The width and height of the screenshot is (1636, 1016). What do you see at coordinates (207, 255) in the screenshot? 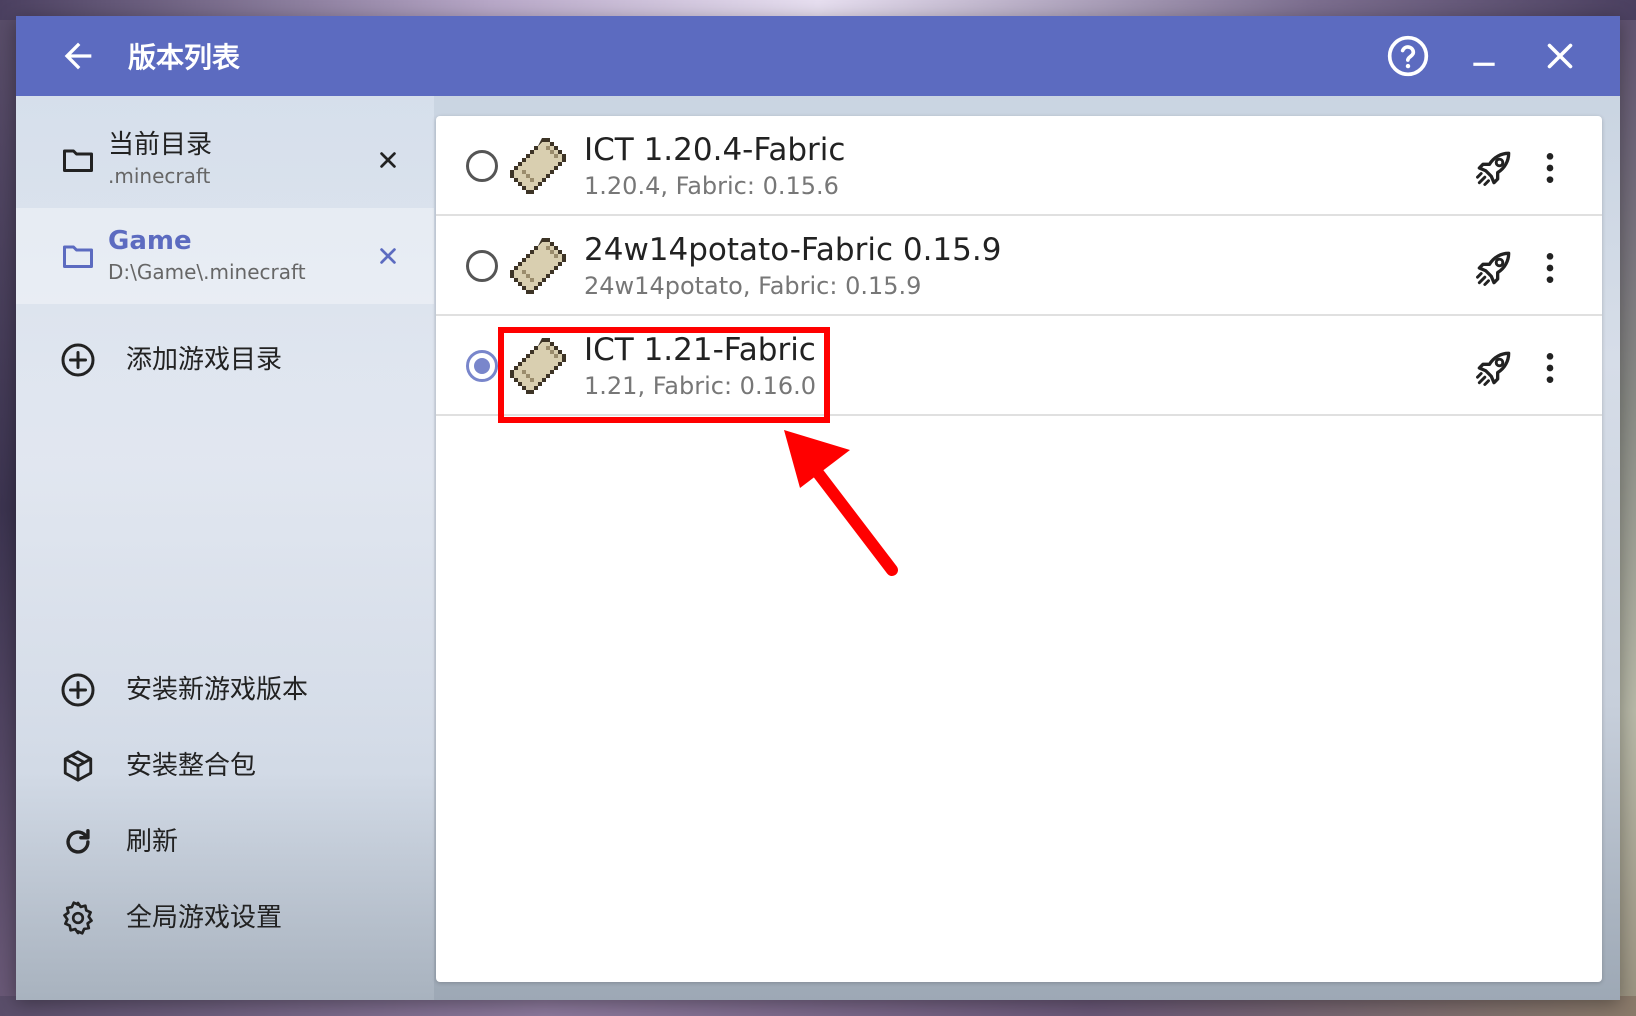
I see `directory-text: Game D:\Game\.minecraft` at bounding box center [207, 255].